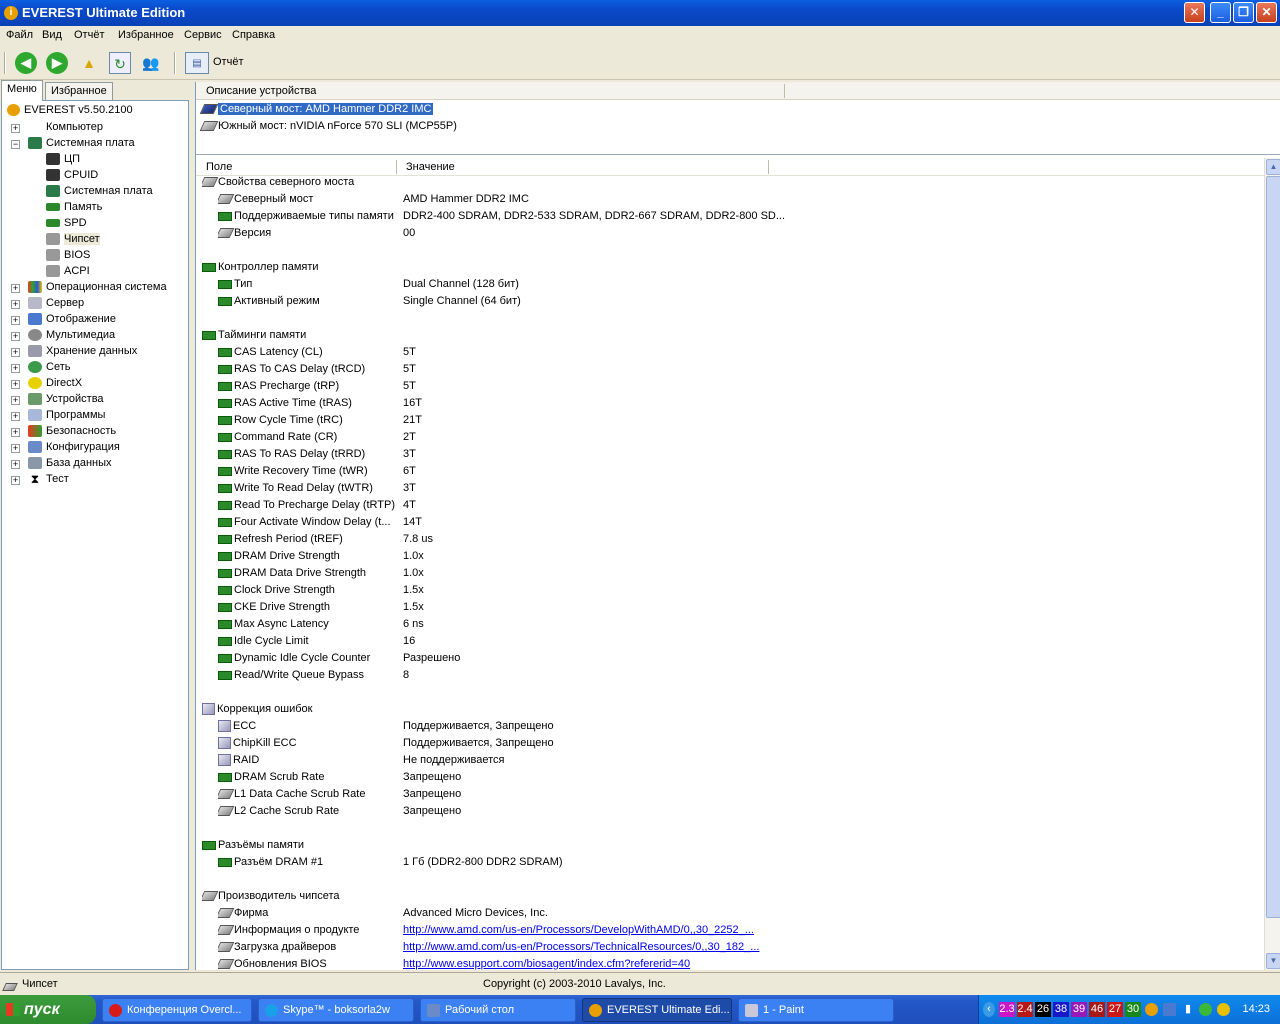  I want to click on property-row: RAS To RAS Delay (tRRD) 3T, so click(730, 456).